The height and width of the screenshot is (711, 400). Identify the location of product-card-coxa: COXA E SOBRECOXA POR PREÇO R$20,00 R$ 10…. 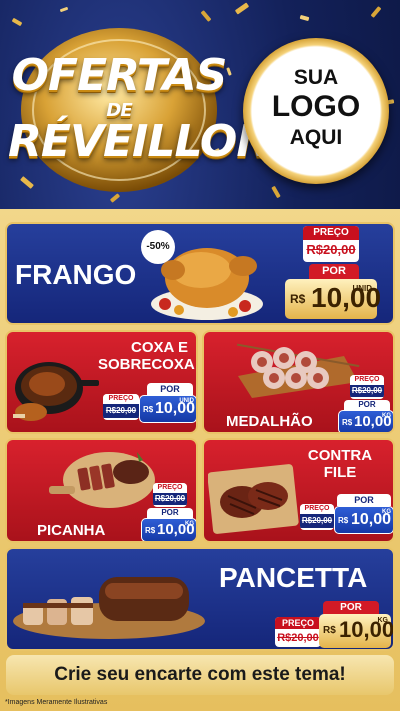
(101, 382).